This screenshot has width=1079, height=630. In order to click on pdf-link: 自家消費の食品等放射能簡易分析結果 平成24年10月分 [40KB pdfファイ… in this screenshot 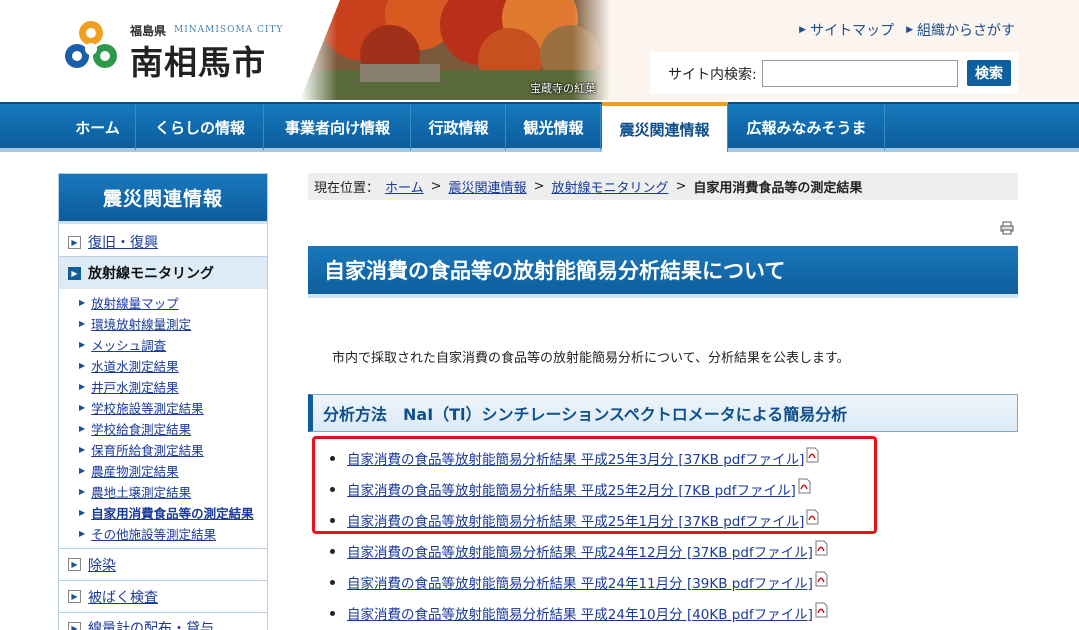, I will do `click(580, 613)`.